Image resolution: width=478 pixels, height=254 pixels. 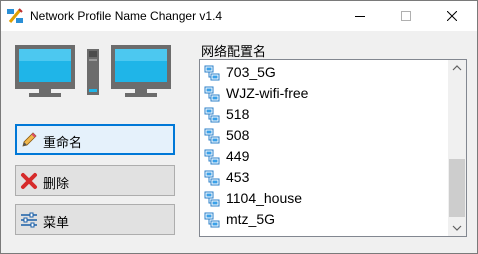 I want to click on profile-name: 1104_house, so click(x=264, y=198).